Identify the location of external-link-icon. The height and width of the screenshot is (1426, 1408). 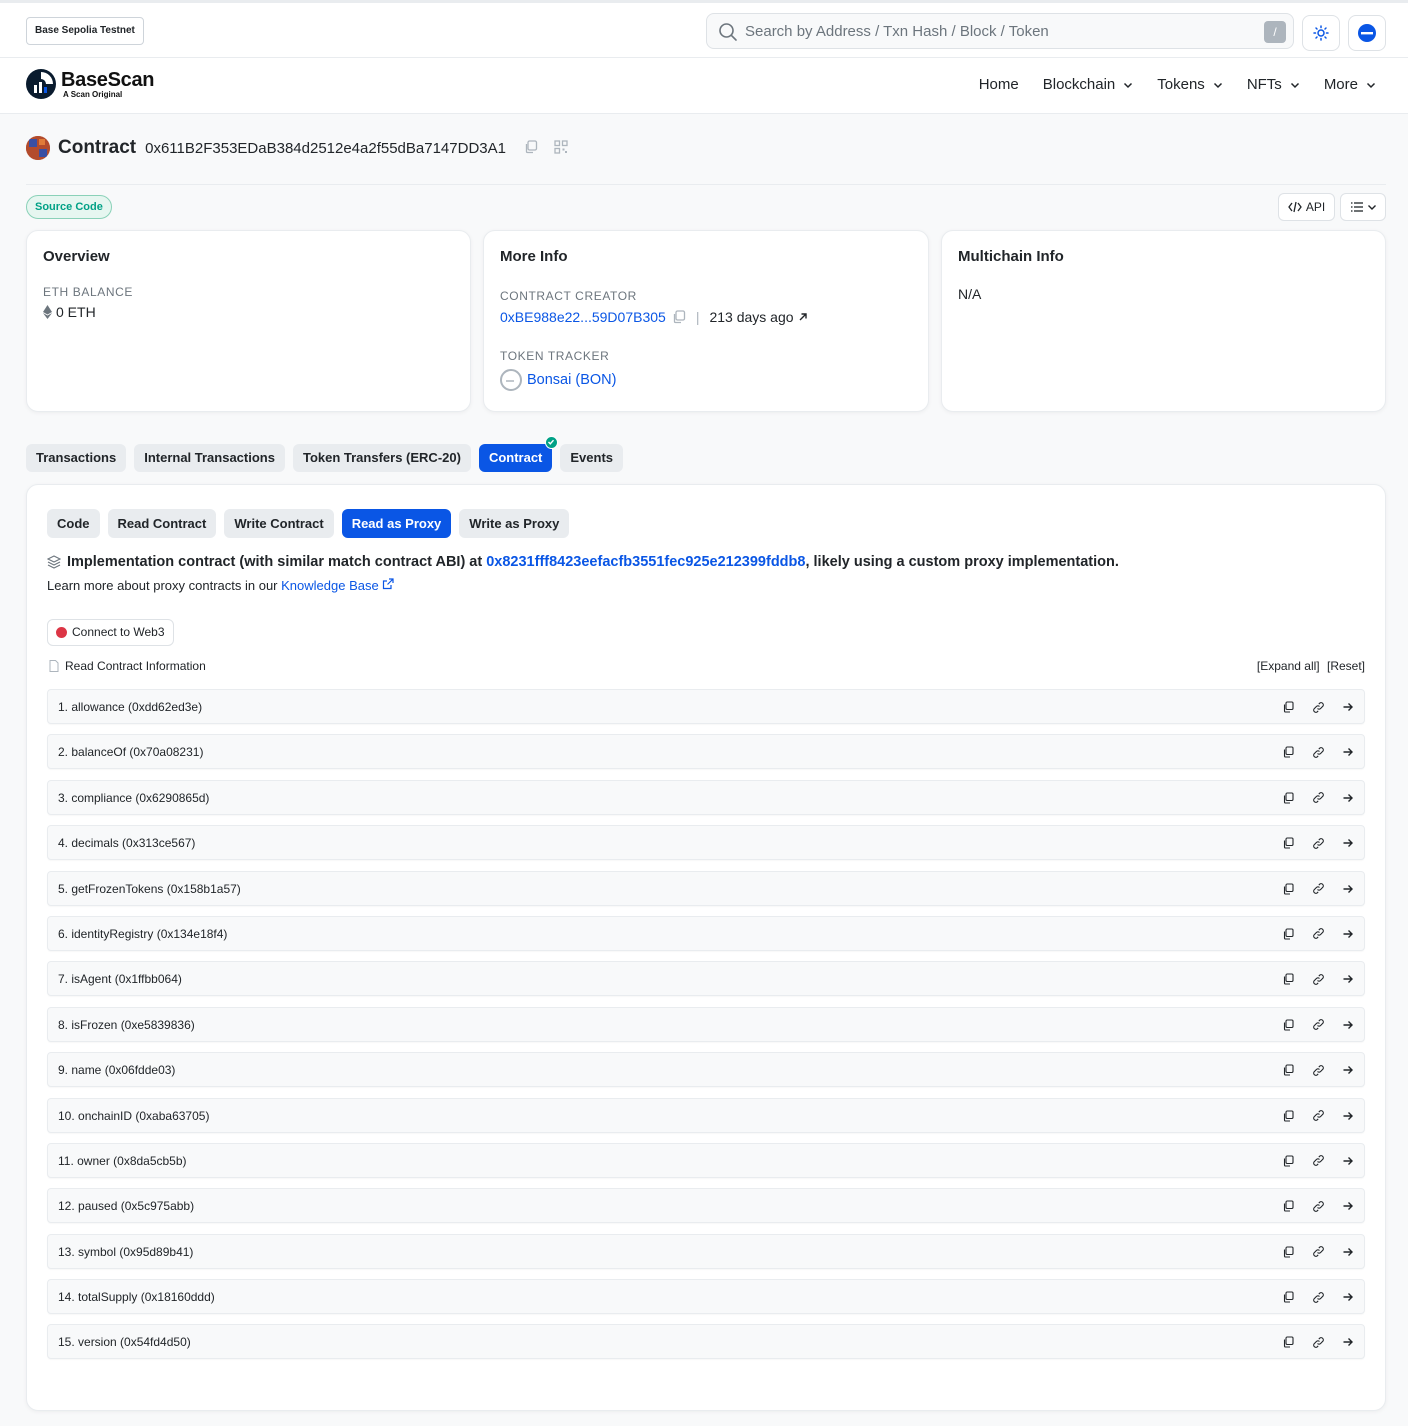
(388, 584).